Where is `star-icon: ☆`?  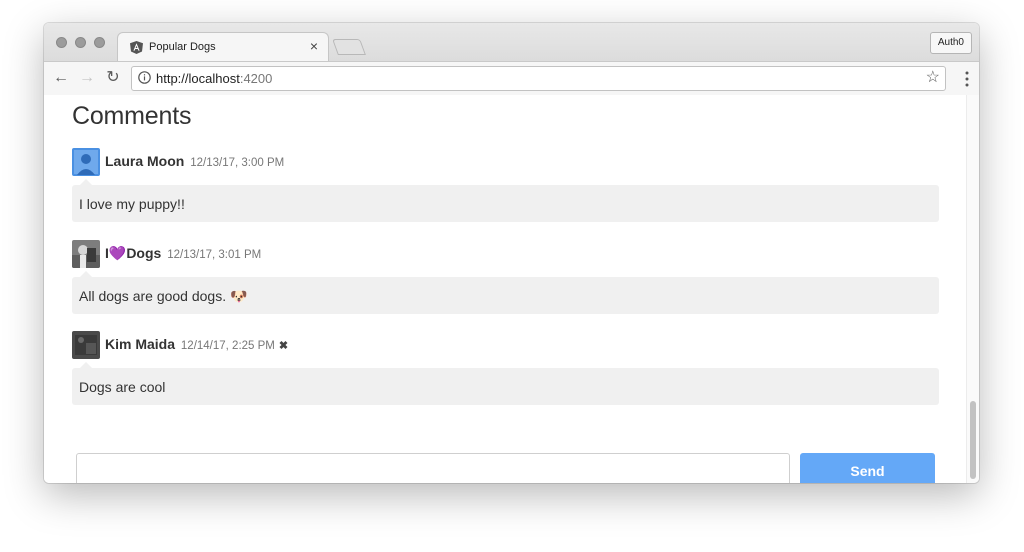
star-icon: ☆ is located at coordinates (933, 78).